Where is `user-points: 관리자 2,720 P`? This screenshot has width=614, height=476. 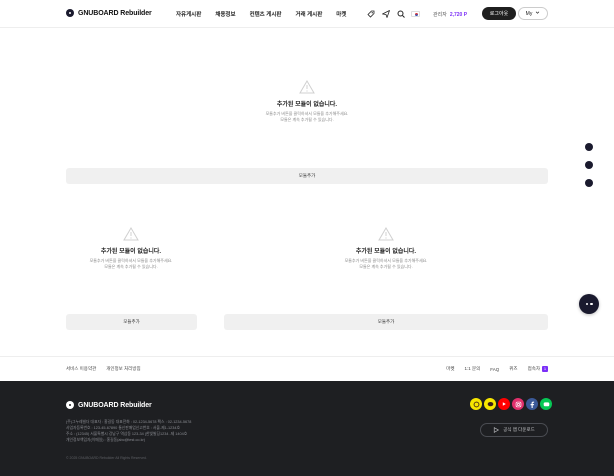
user-points: 관리자 2,720 P is located at coordinates (450, 14).